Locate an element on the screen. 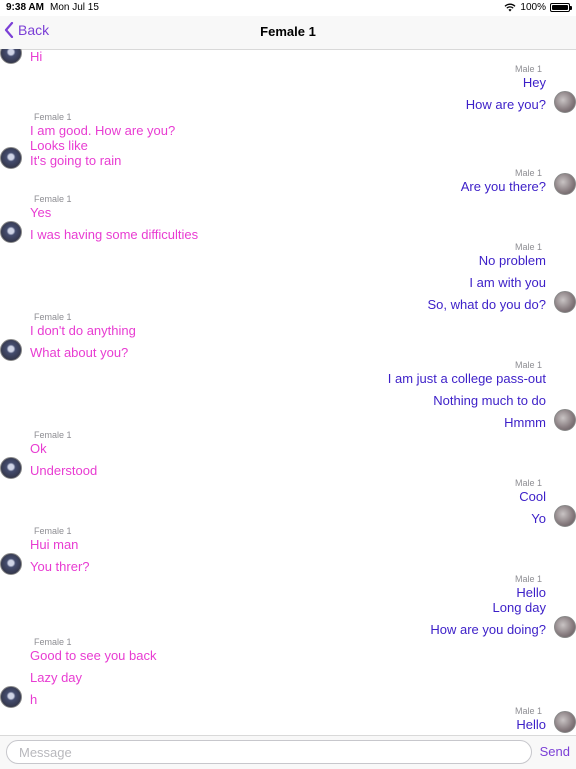  page-title: Female 1 is located at coordinates (288, 31).